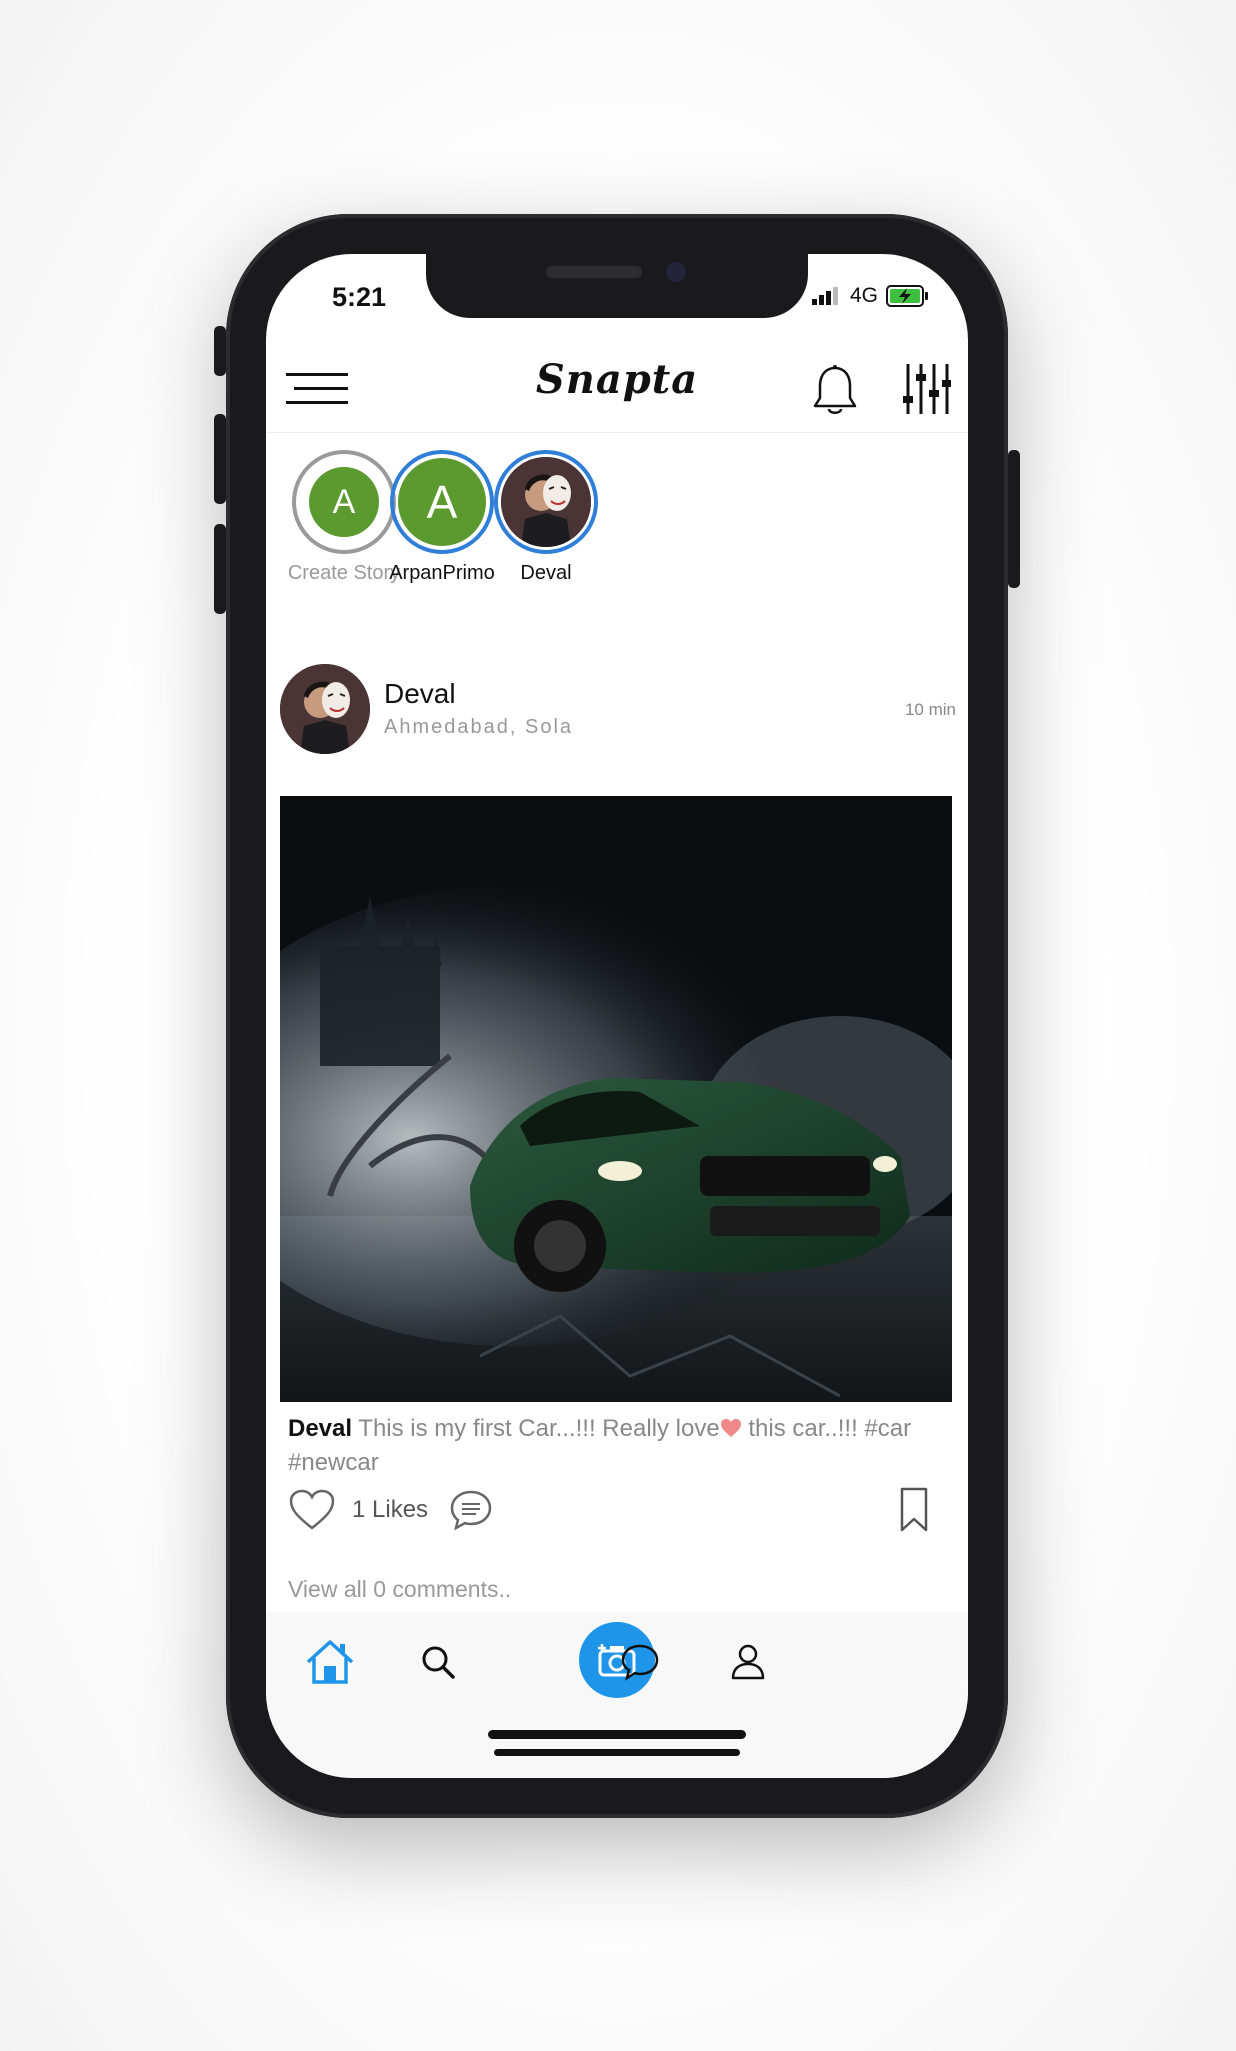 This screenshot has height=2051, width=1236. Describe the element at coordinates (220, 459) in the screenshot. I see `volume-up-button` at that location.